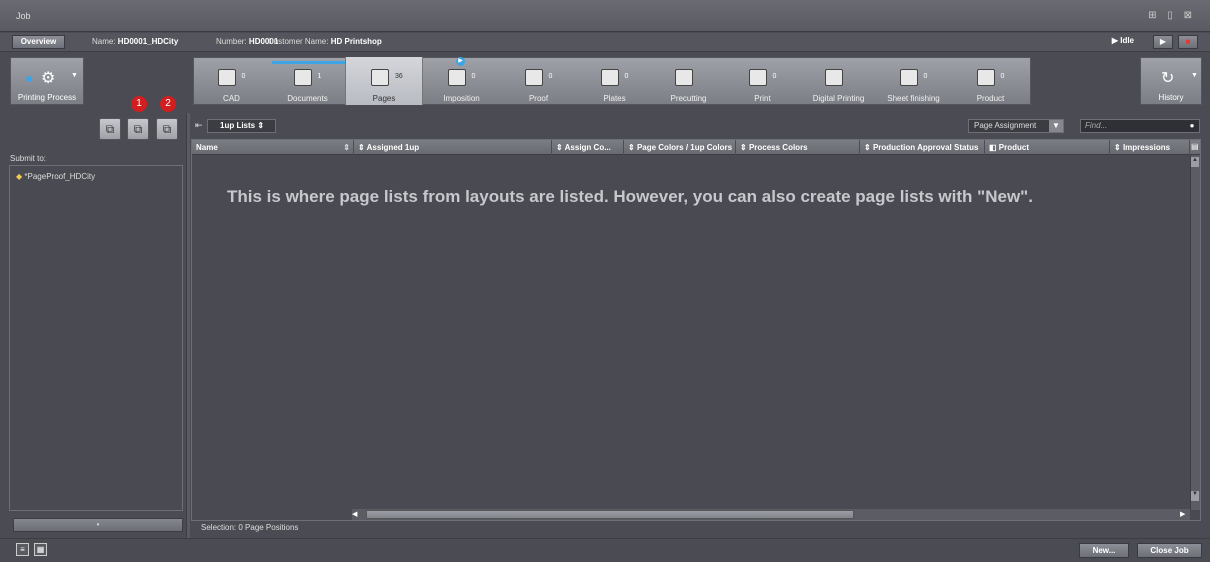 The height and width of the screenshot is (562, 1210). What do you see at coordinates (688, 98) in the screenshot?
I see `step-label: Precutting` at bounding box center [688, 98].